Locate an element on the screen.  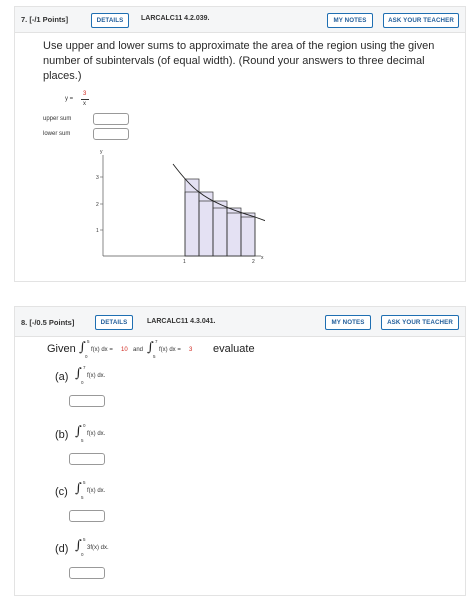
lower-sum-input is located at coordinates (111, 134).